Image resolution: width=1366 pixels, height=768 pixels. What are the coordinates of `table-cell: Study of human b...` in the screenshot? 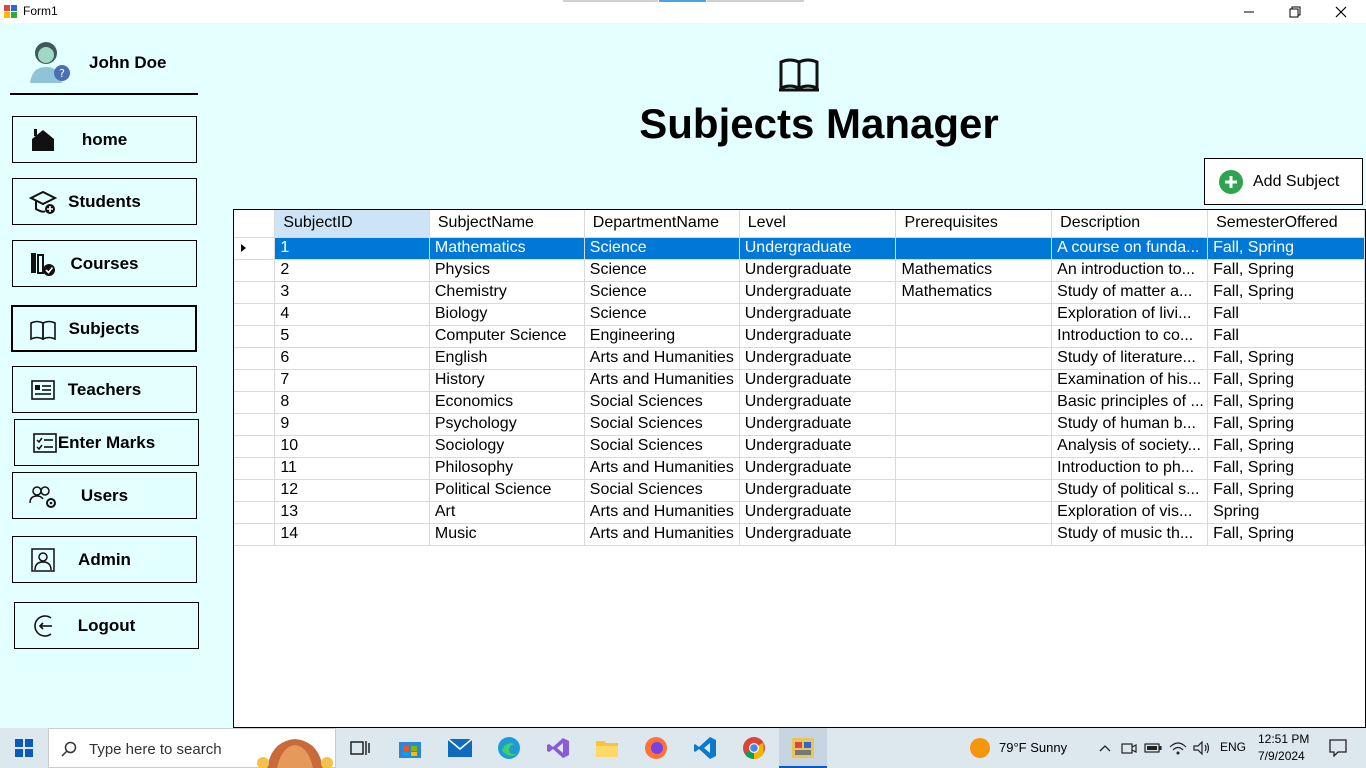 It's located at (1130, 424).